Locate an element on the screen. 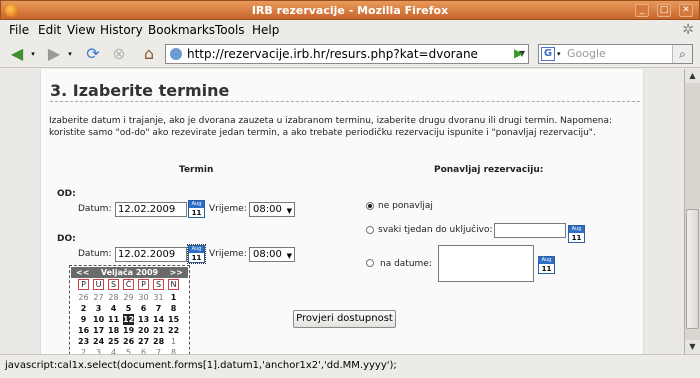  calendar-day: 16 is located at coordinates (83, 330).